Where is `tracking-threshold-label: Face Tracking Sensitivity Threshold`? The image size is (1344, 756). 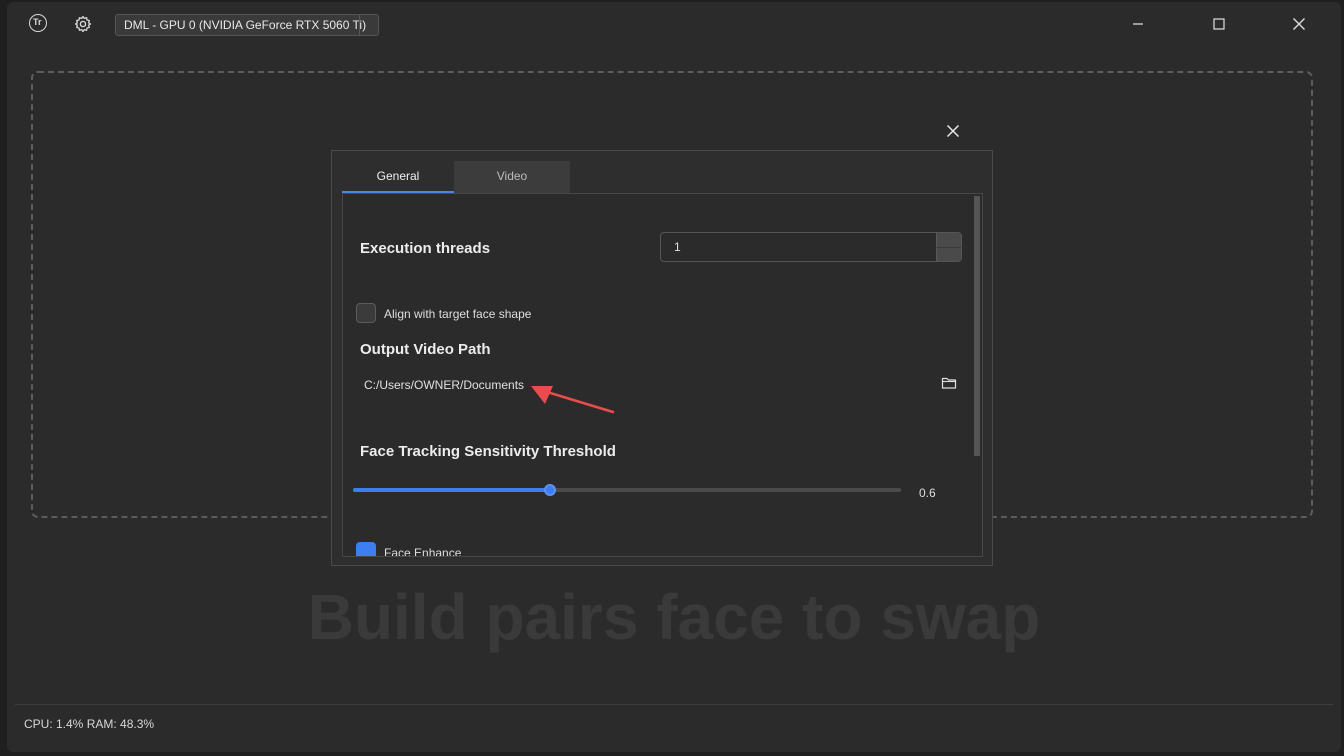 tracking-threshold-label: Face Tracking Sensitivity Threshold is located at coordinates (488, 451).